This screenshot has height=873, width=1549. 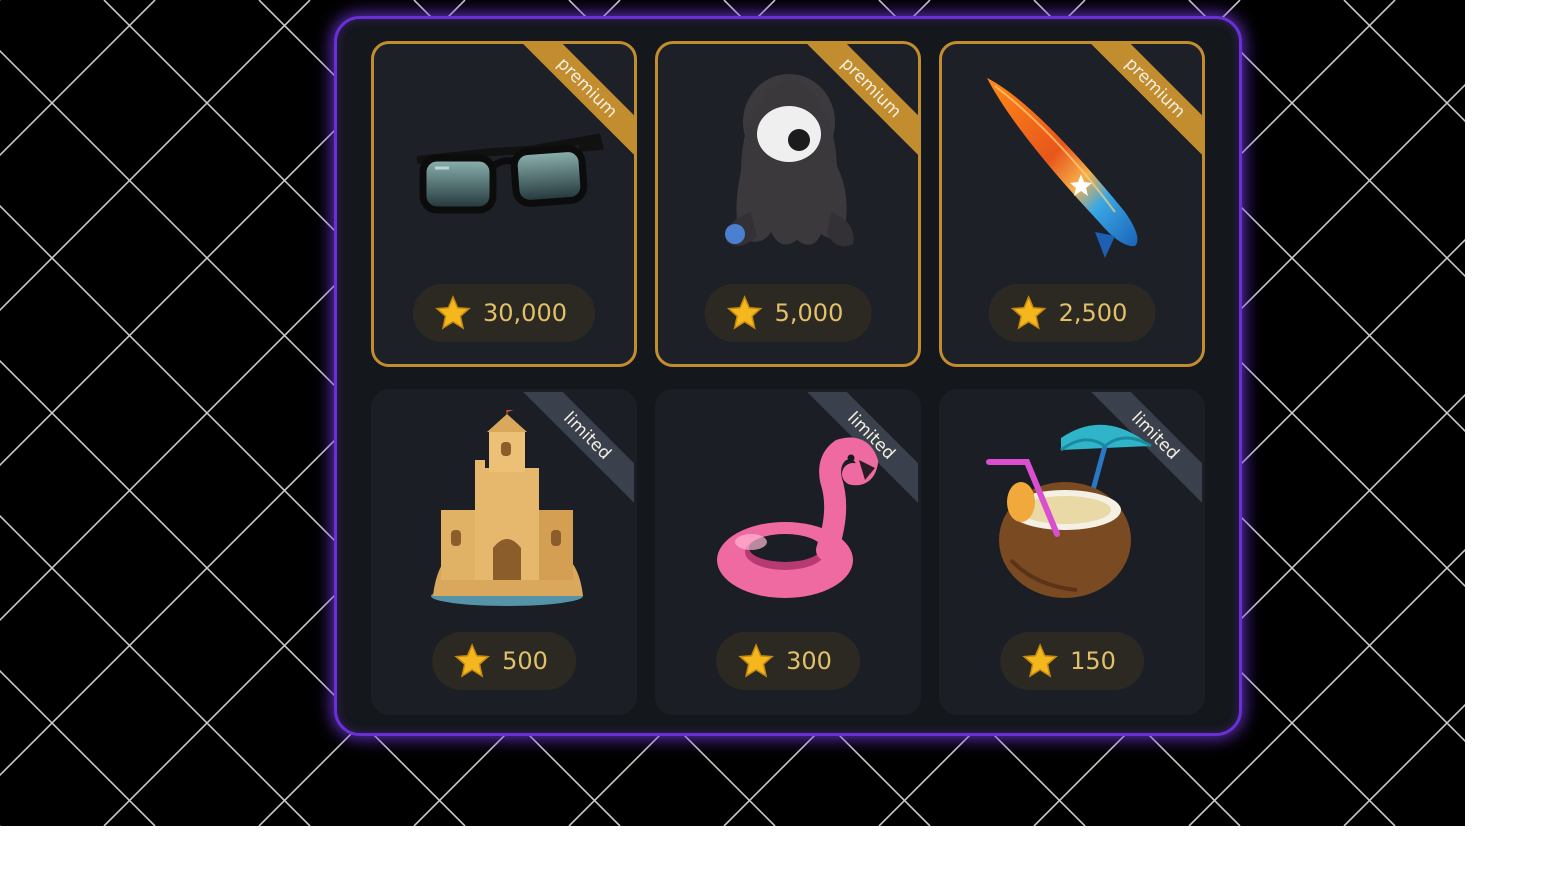 I want to click on flamingo-float-icon, so click(x=791, y=510).